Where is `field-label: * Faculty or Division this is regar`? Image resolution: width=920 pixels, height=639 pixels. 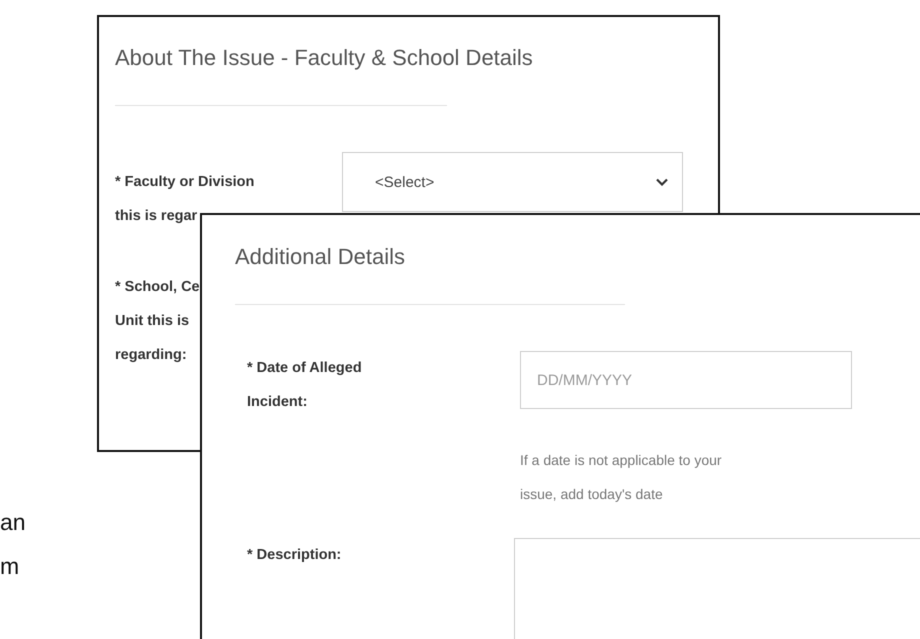 field-label: * Faculty or Division this is regar is located at coordinates (184, 199).